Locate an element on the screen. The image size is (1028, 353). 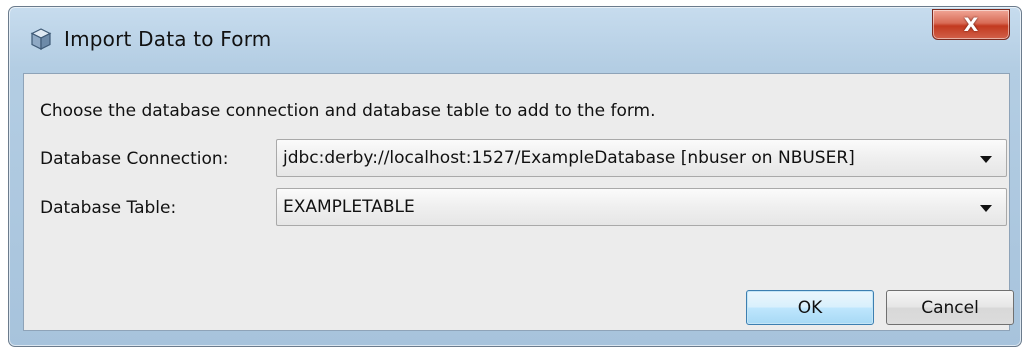
dialog-title: Import Data to Form is located at coordinates (168, 39).